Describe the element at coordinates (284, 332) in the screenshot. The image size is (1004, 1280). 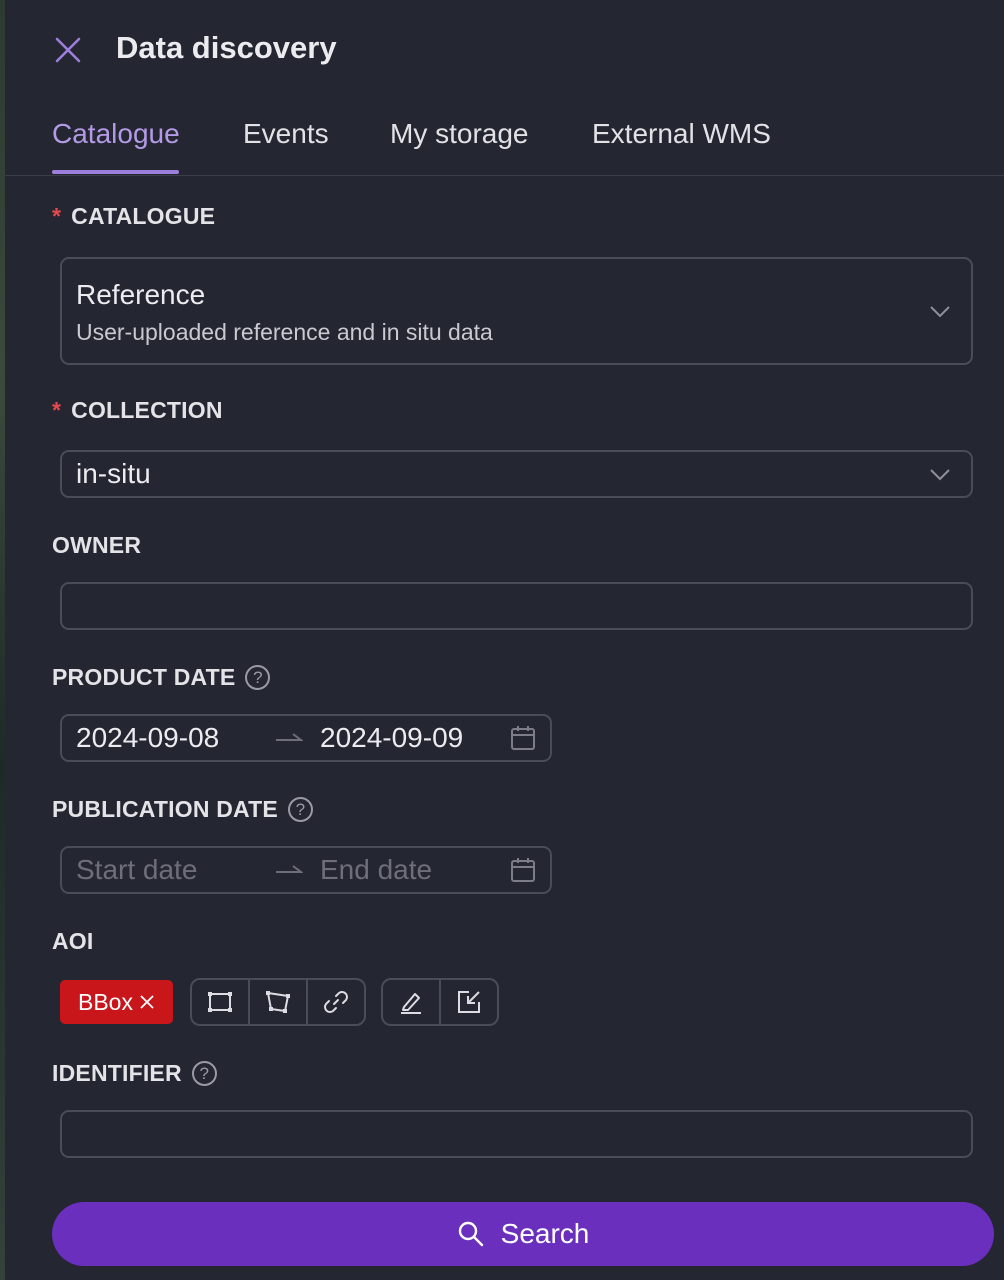
I see `catalogue-description: User-uploaded reference and in situ data` at that location.